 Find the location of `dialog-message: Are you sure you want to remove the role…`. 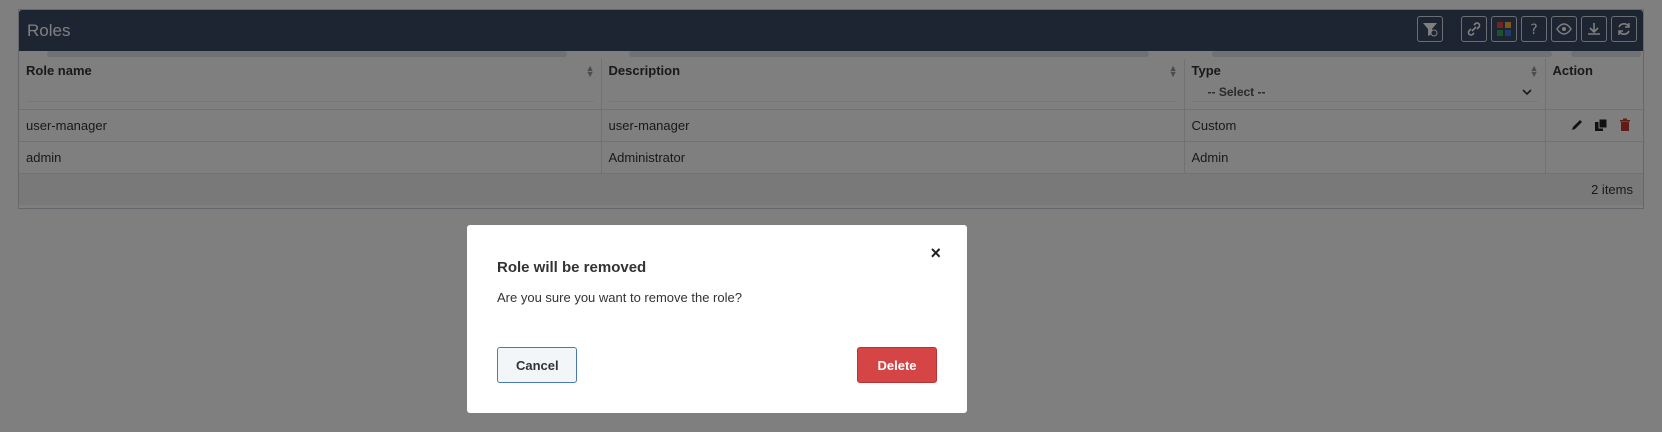

dialog-message: Are you sure you want to remove the role… is located at coordinates (619, 297).